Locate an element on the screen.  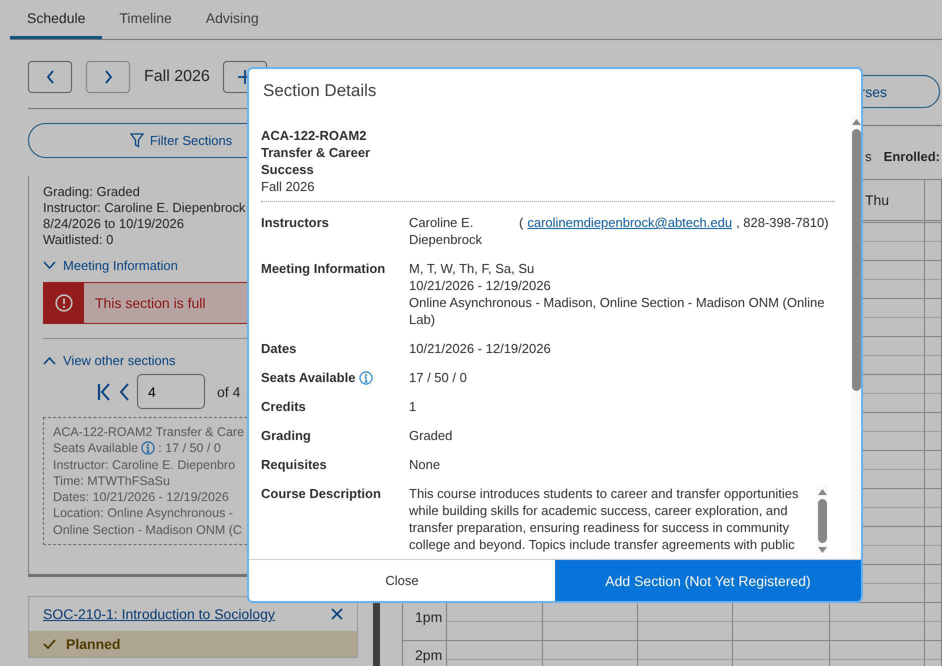
preview-line: Seats Available is located at coordinates (95, 448).